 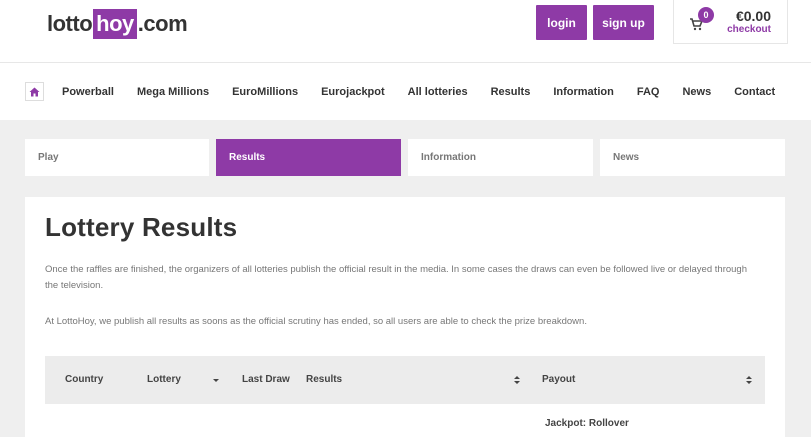 I want to click on column-header-results: Results, so click(x=324, y=380).